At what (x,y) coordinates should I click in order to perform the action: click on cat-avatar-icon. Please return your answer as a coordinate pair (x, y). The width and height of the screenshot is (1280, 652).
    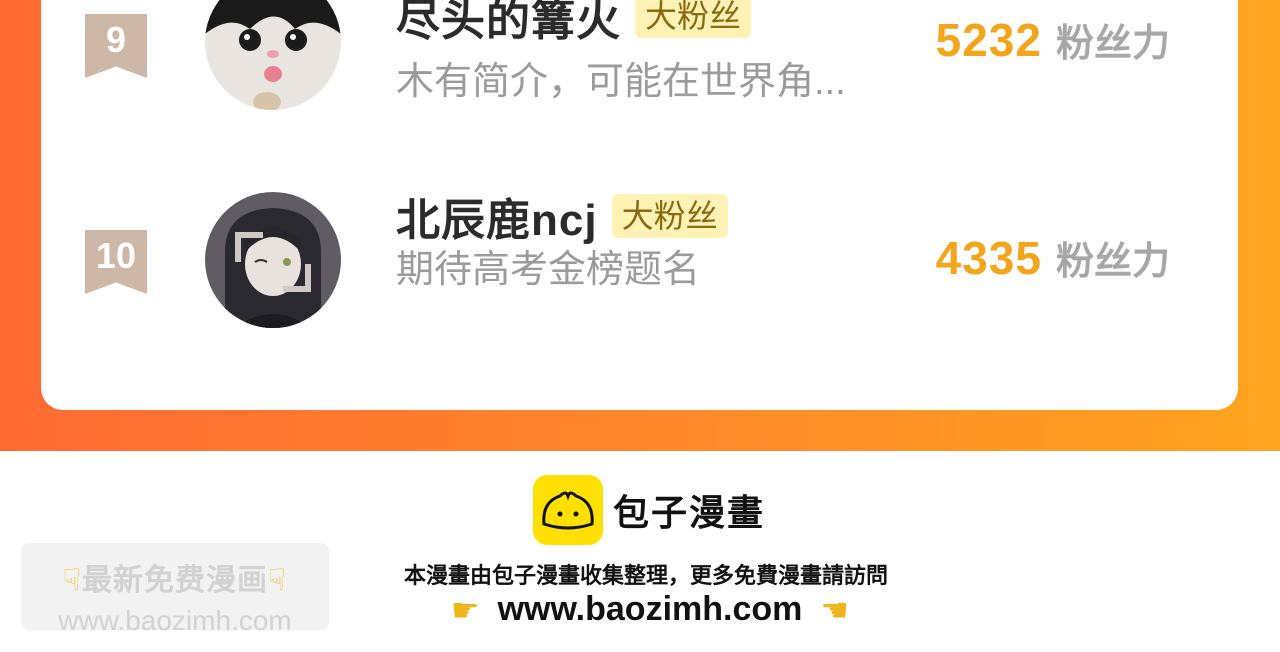
    Looking at the image, I should click on (273, 55).